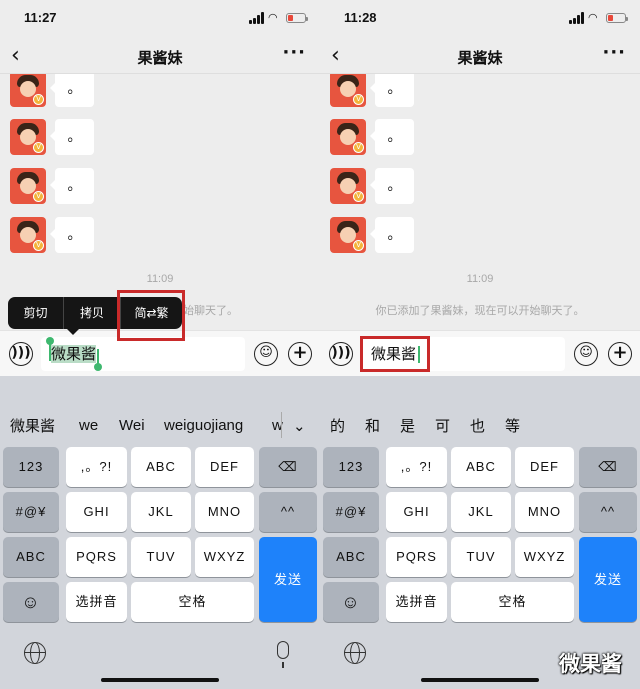 The width and height of the screenshot is (640, 689). Describe the element at coordinates (372, 426) in the screenshot. I see `candidate: 和` at that location.